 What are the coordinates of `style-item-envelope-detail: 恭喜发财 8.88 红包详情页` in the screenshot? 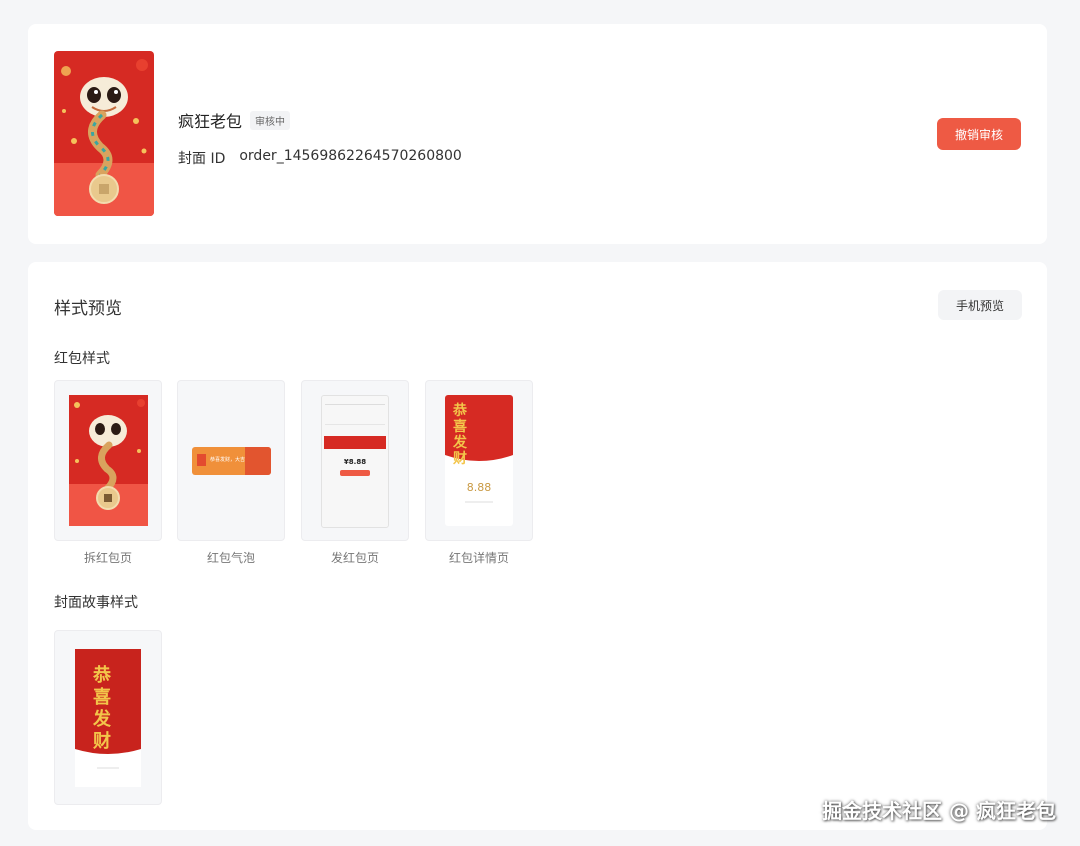 It's located at (479, 473).